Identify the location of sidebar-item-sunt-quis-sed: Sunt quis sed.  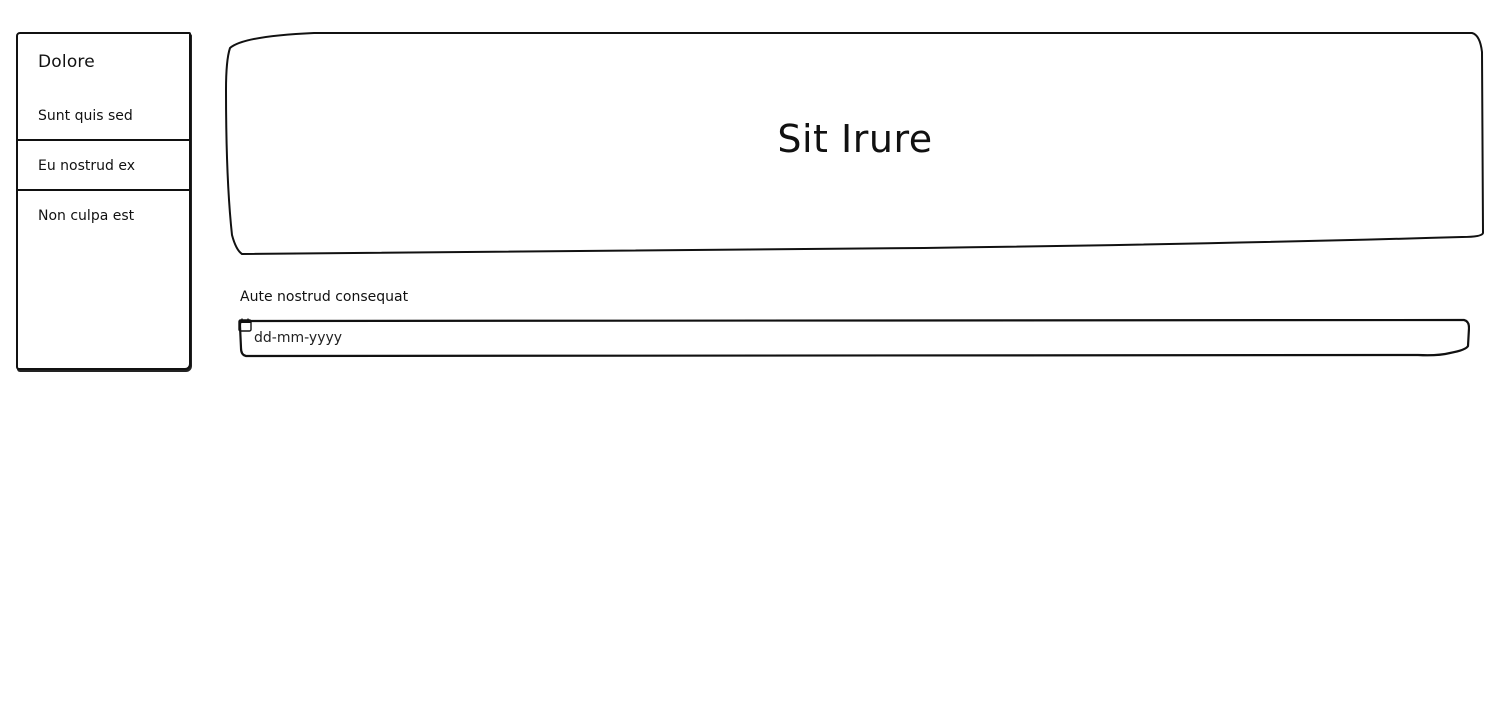
(103, 116).